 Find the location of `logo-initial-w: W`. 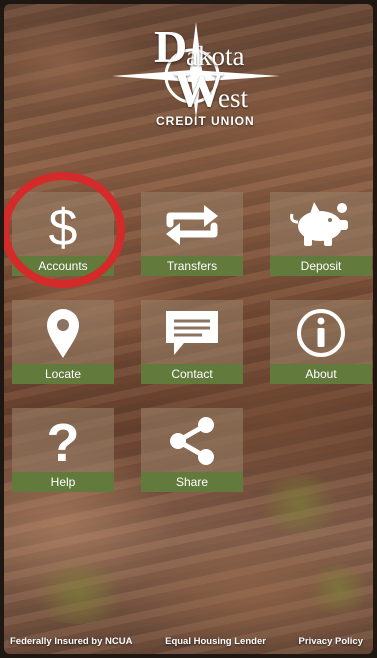

logo-initial-w: W is located at coordinates (199, 89).